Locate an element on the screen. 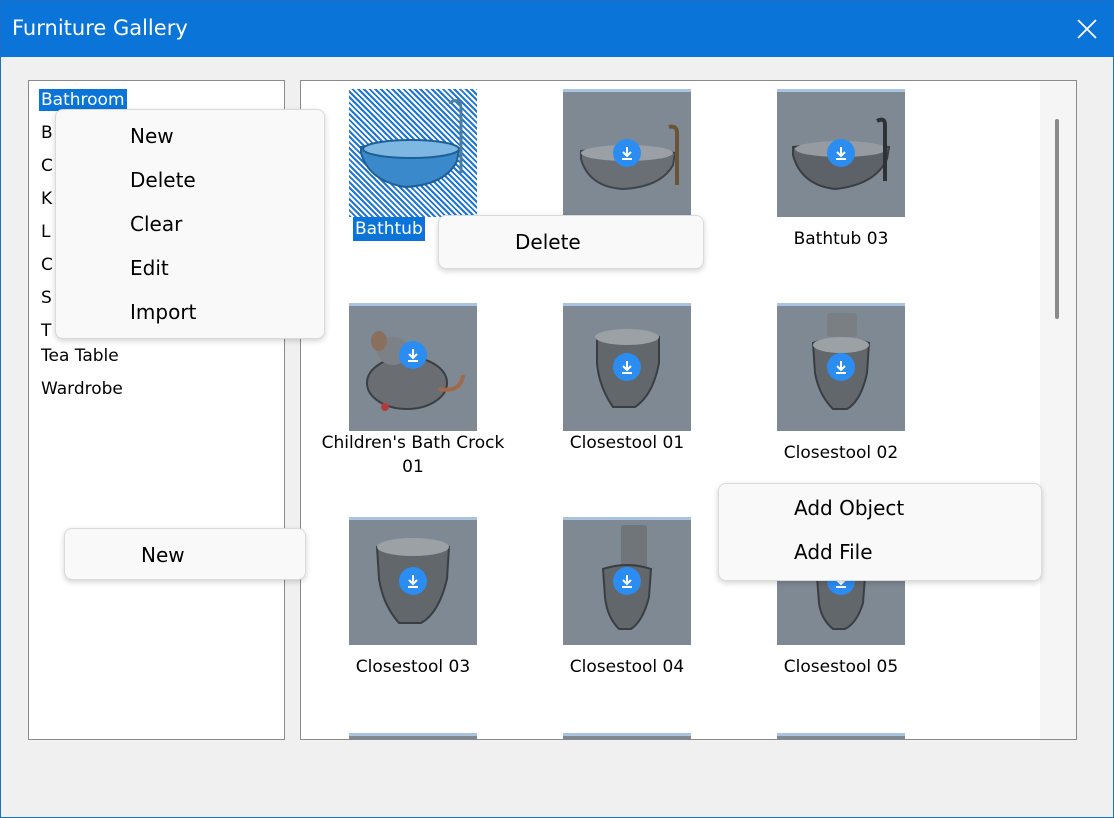  category-item: Wardrobe is located at coordinates (82, 389).